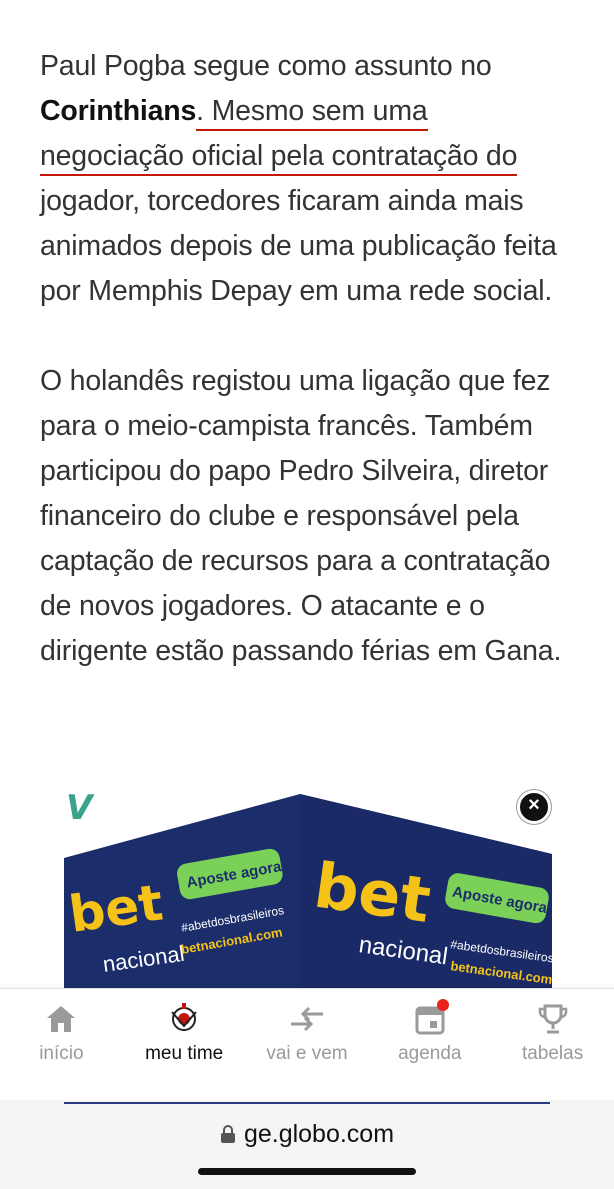 This screenshot has height=1189, width=614. What do you see at coordinates (61, 1019) in the screenshot?
I see `home-icon` at bounding box center [61, 1019].